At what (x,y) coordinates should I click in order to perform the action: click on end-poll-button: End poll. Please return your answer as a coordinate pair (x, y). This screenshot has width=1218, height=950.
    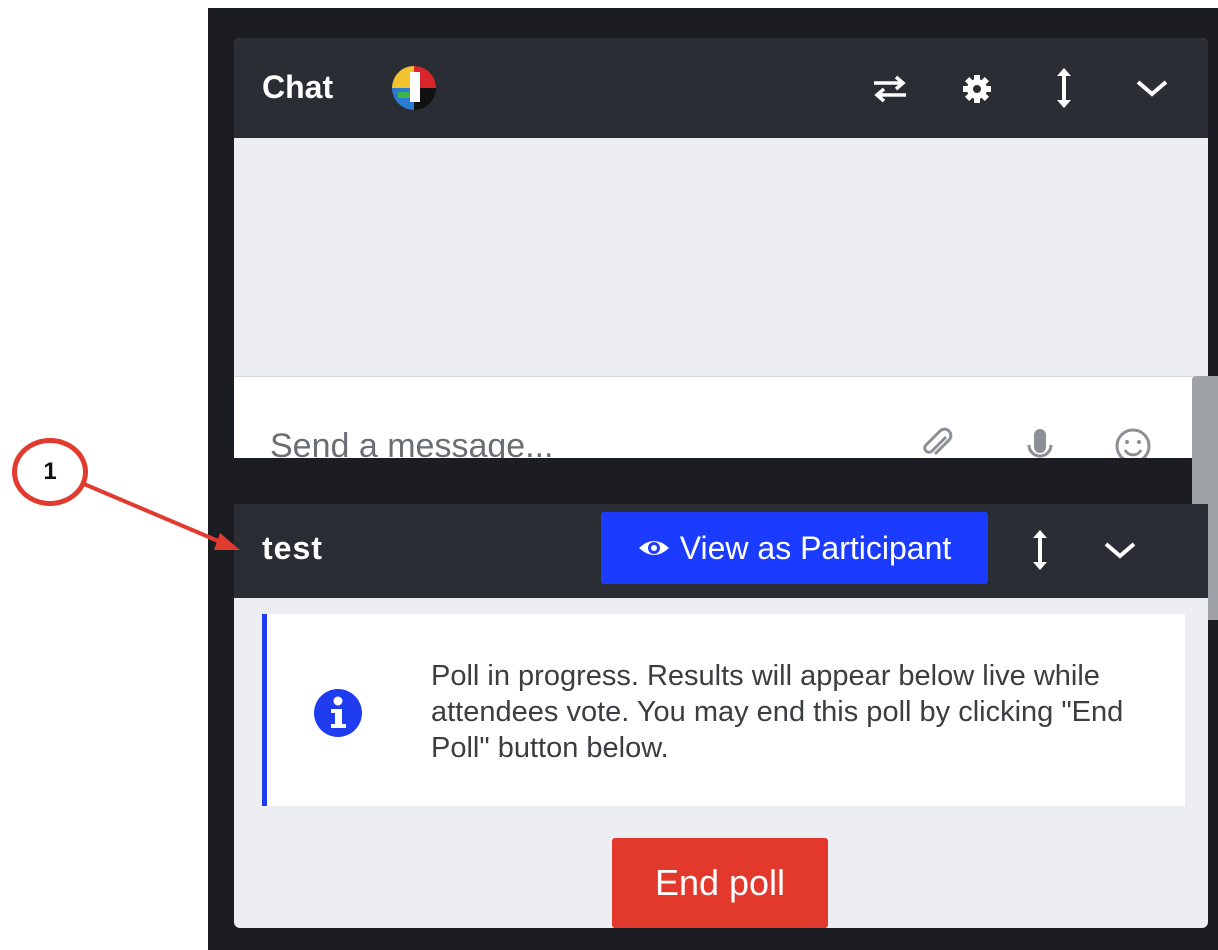
    Looking at the image, I should click on (720, 883).